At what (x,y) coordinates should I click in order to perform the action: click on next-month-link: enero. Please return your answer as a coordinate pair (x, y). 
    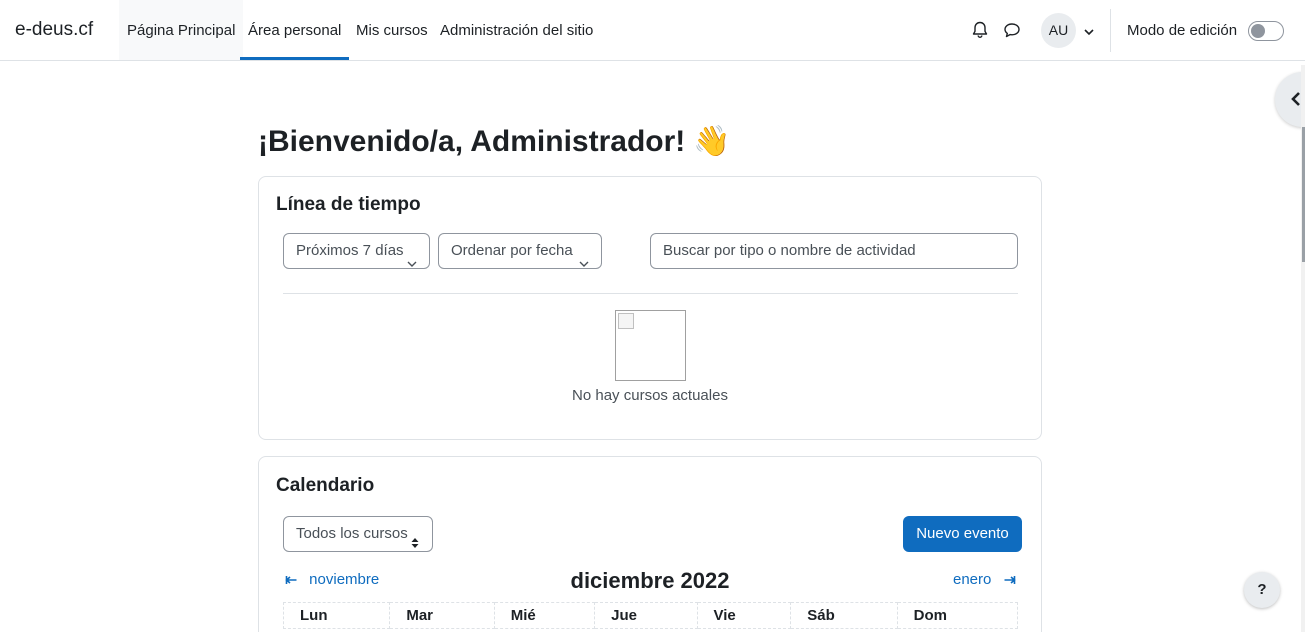
    Looking at the image, I should click on (984, 579).